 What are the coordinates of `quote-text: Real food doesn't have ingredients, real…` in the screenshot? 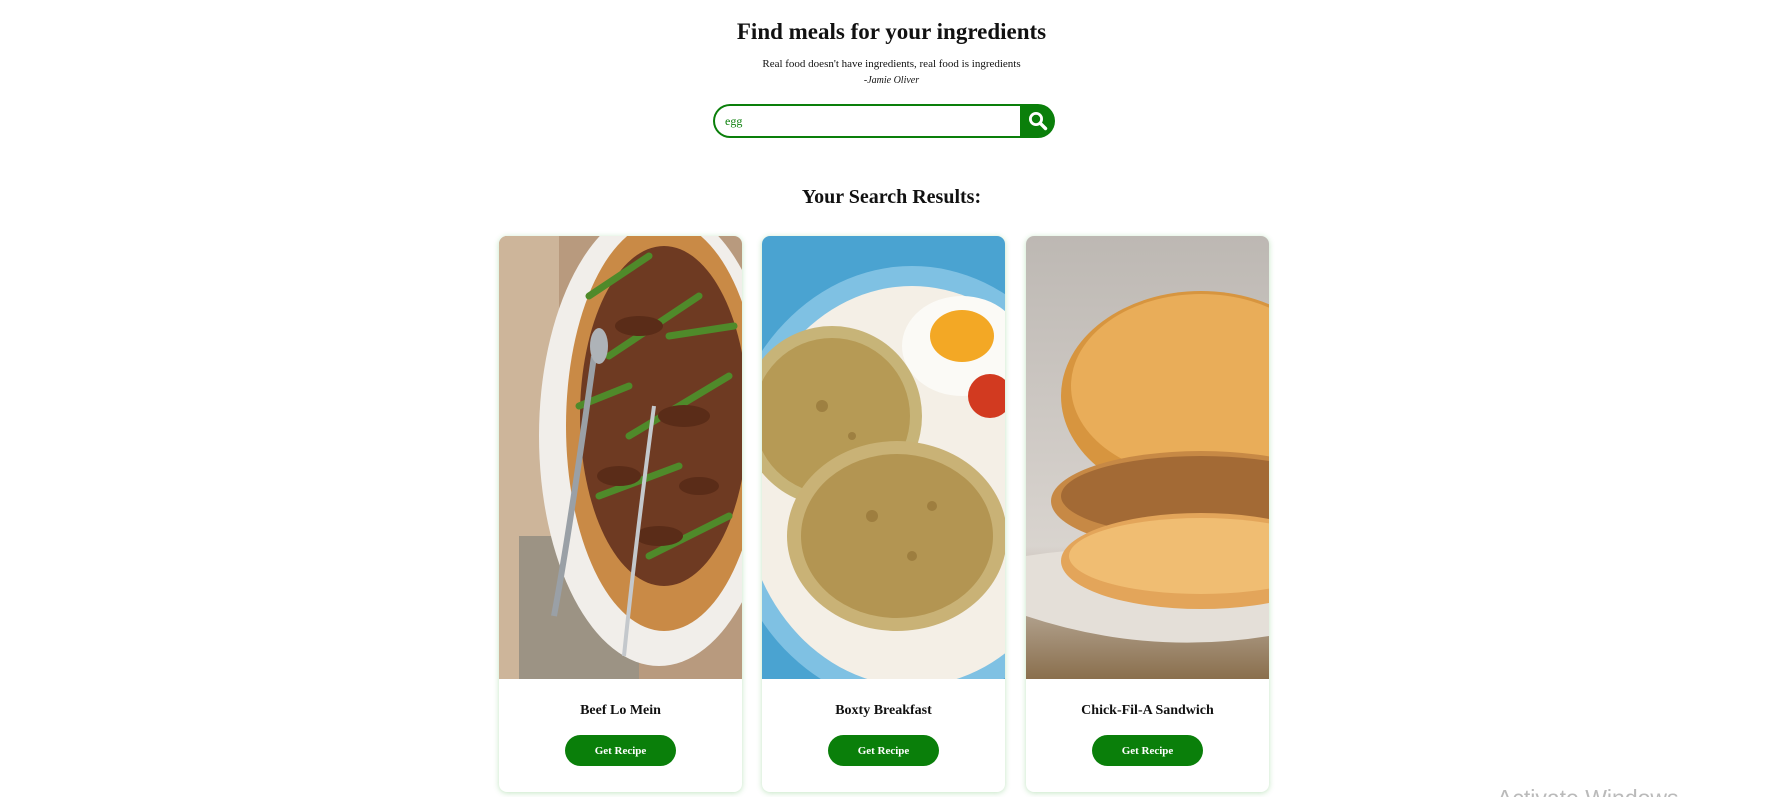 It's located at (891, 64).